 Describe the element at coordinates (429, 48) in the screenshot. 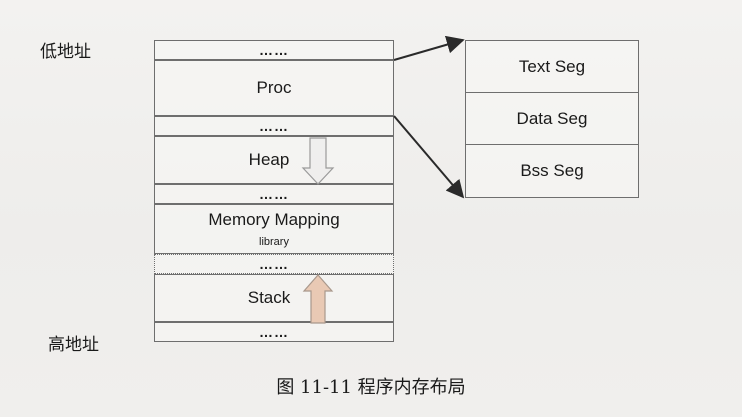

I see `arrow-proc-top-to-text-seg` at that location.